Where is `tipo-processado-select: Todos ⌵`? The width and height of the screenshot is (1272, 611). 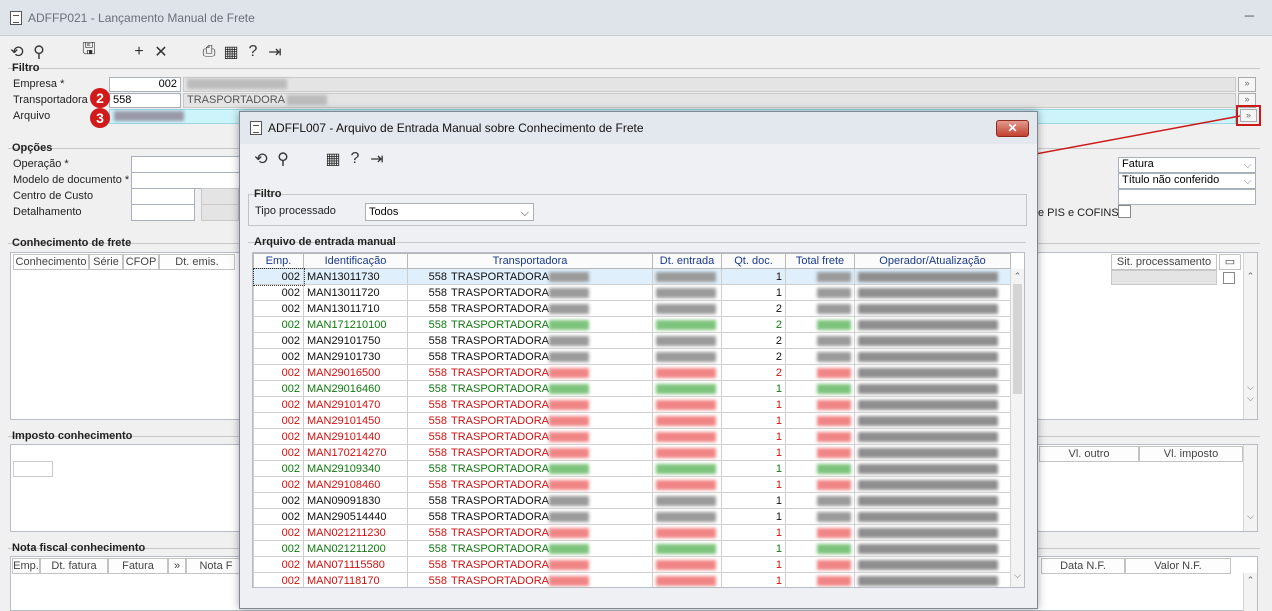
tipo-processado-select: Todos ⌵ is located at coordinates (449, 212).